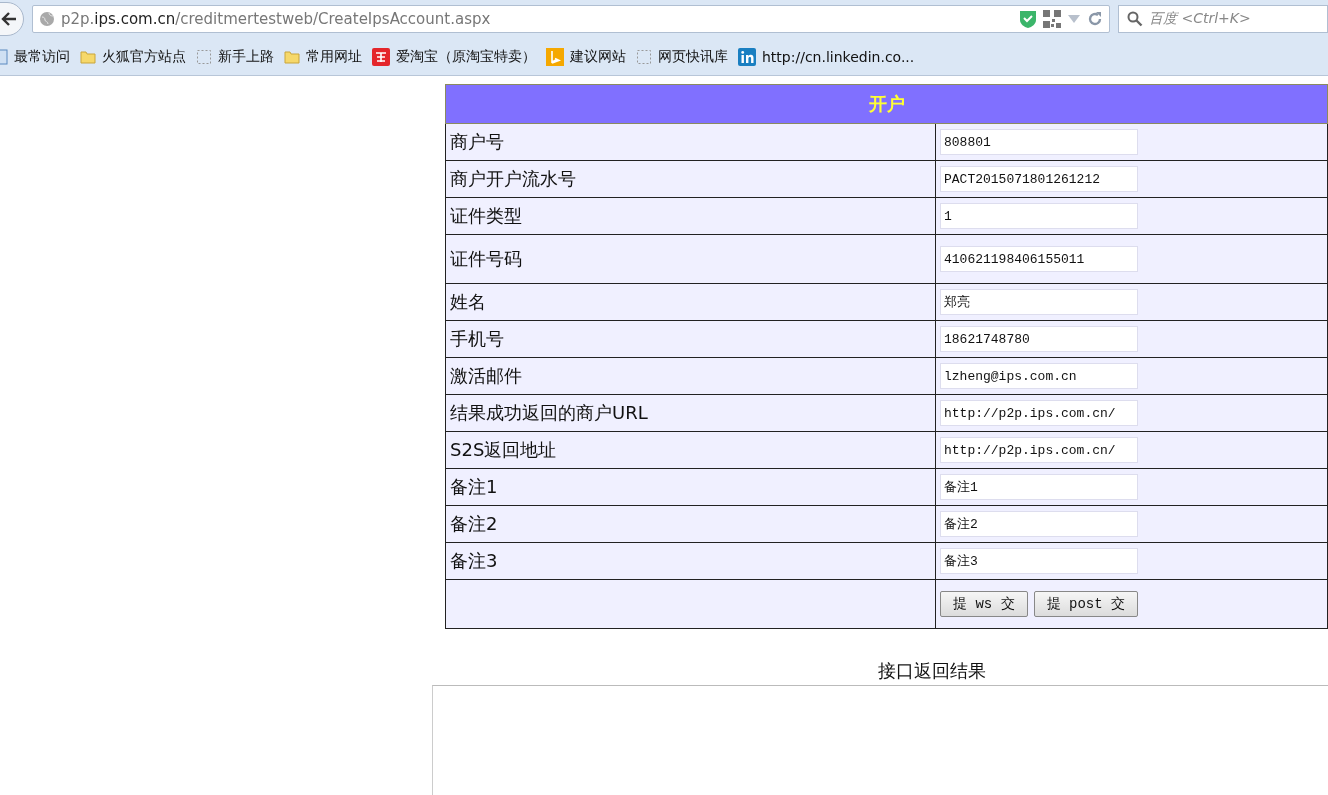  I want to click on url-text: p2p.ips.com.cn/creditmertestweb/CreateIpsAccount.aspx, so click(276, 19).